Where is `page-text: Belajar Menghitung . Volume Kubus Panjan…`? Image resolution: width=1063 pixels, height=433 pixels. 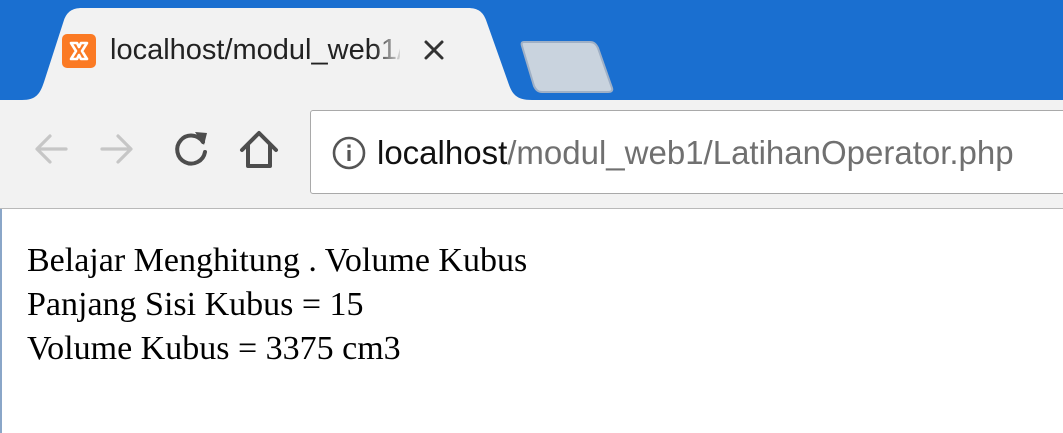 page-text: Belajar Menghitung . Volume Kubus Panjan… is located at coordinates (277, 305).